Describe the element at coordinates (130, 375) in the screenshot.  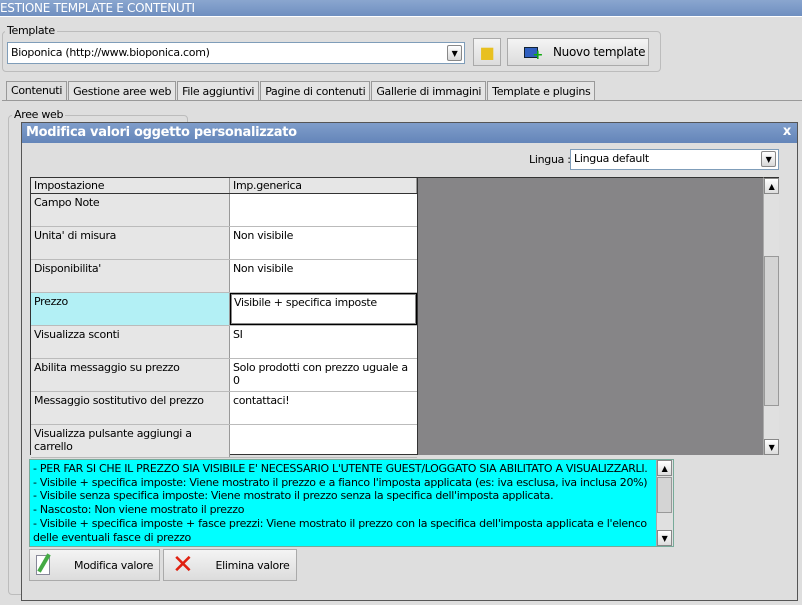
I see `setting-name: Abilita messaggio su prezzo` at that location.